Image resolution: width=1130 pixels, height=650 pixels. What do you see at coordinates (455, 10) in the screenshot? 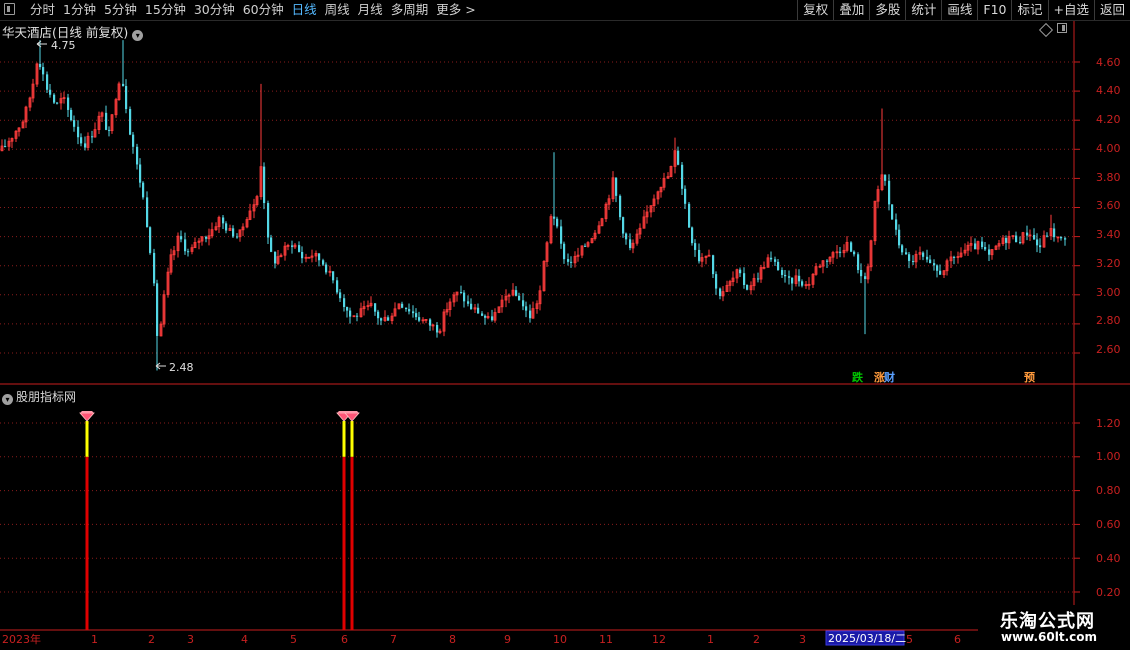
I see `tab-period-more: 更多 >` at bounding box center [455, 10].